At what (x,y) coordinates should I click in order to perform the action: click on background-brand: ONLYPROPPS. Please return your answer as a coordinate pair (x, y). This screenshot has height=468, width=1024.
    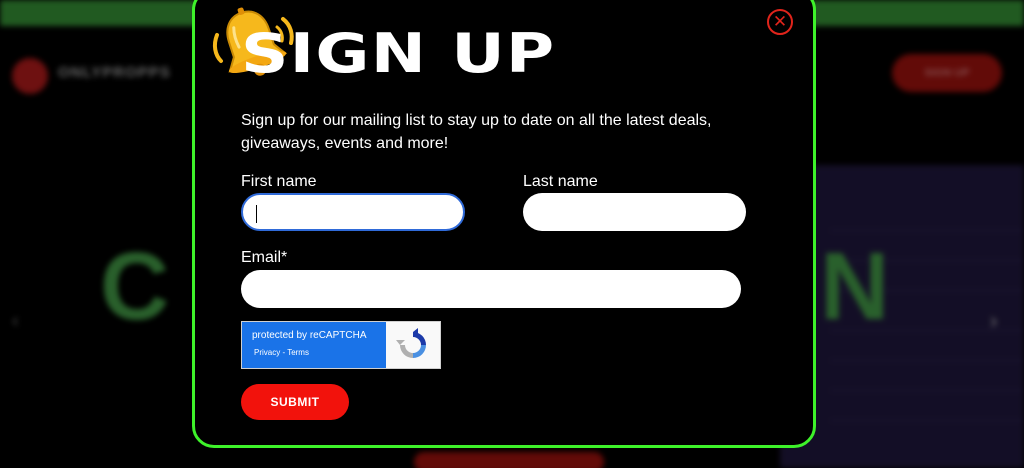
    Looking at the image, I should click on (114, 72).